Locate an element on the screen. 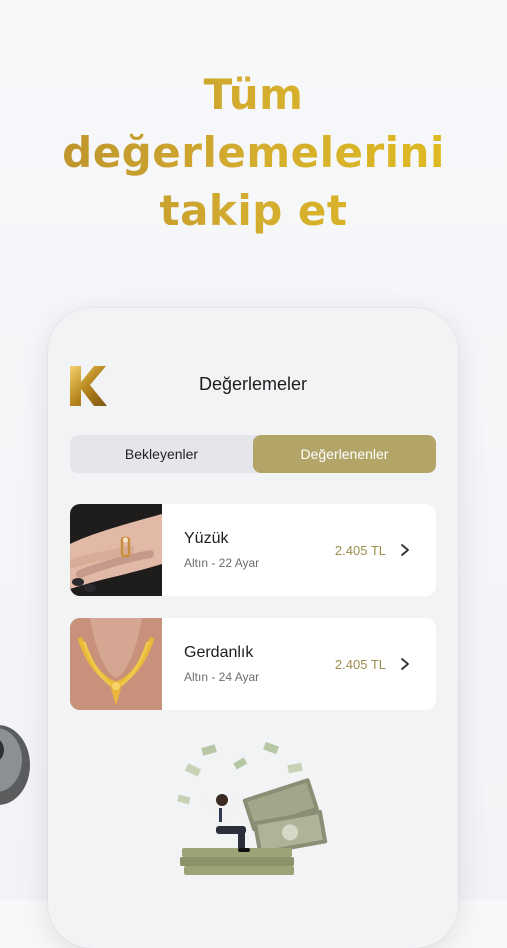  money-illustration is located at coordinates (252, 808).